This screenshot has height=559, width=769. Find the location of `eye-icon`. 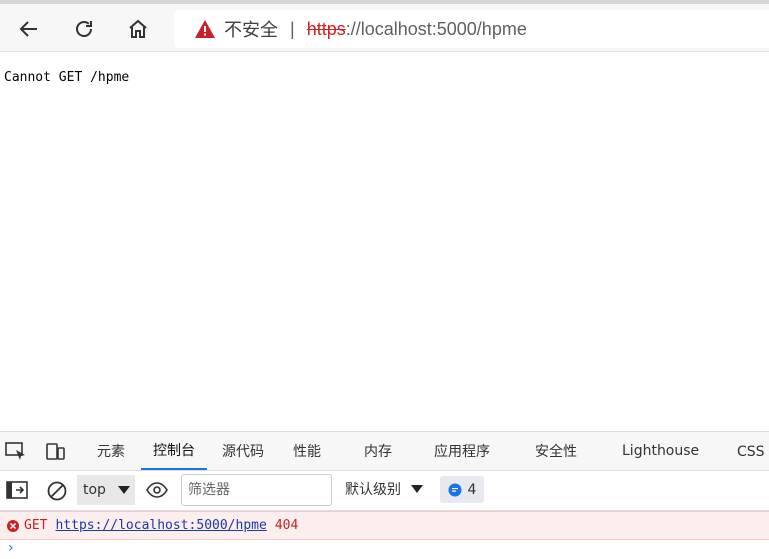

eye-icon is located at coordinates (157, 490).